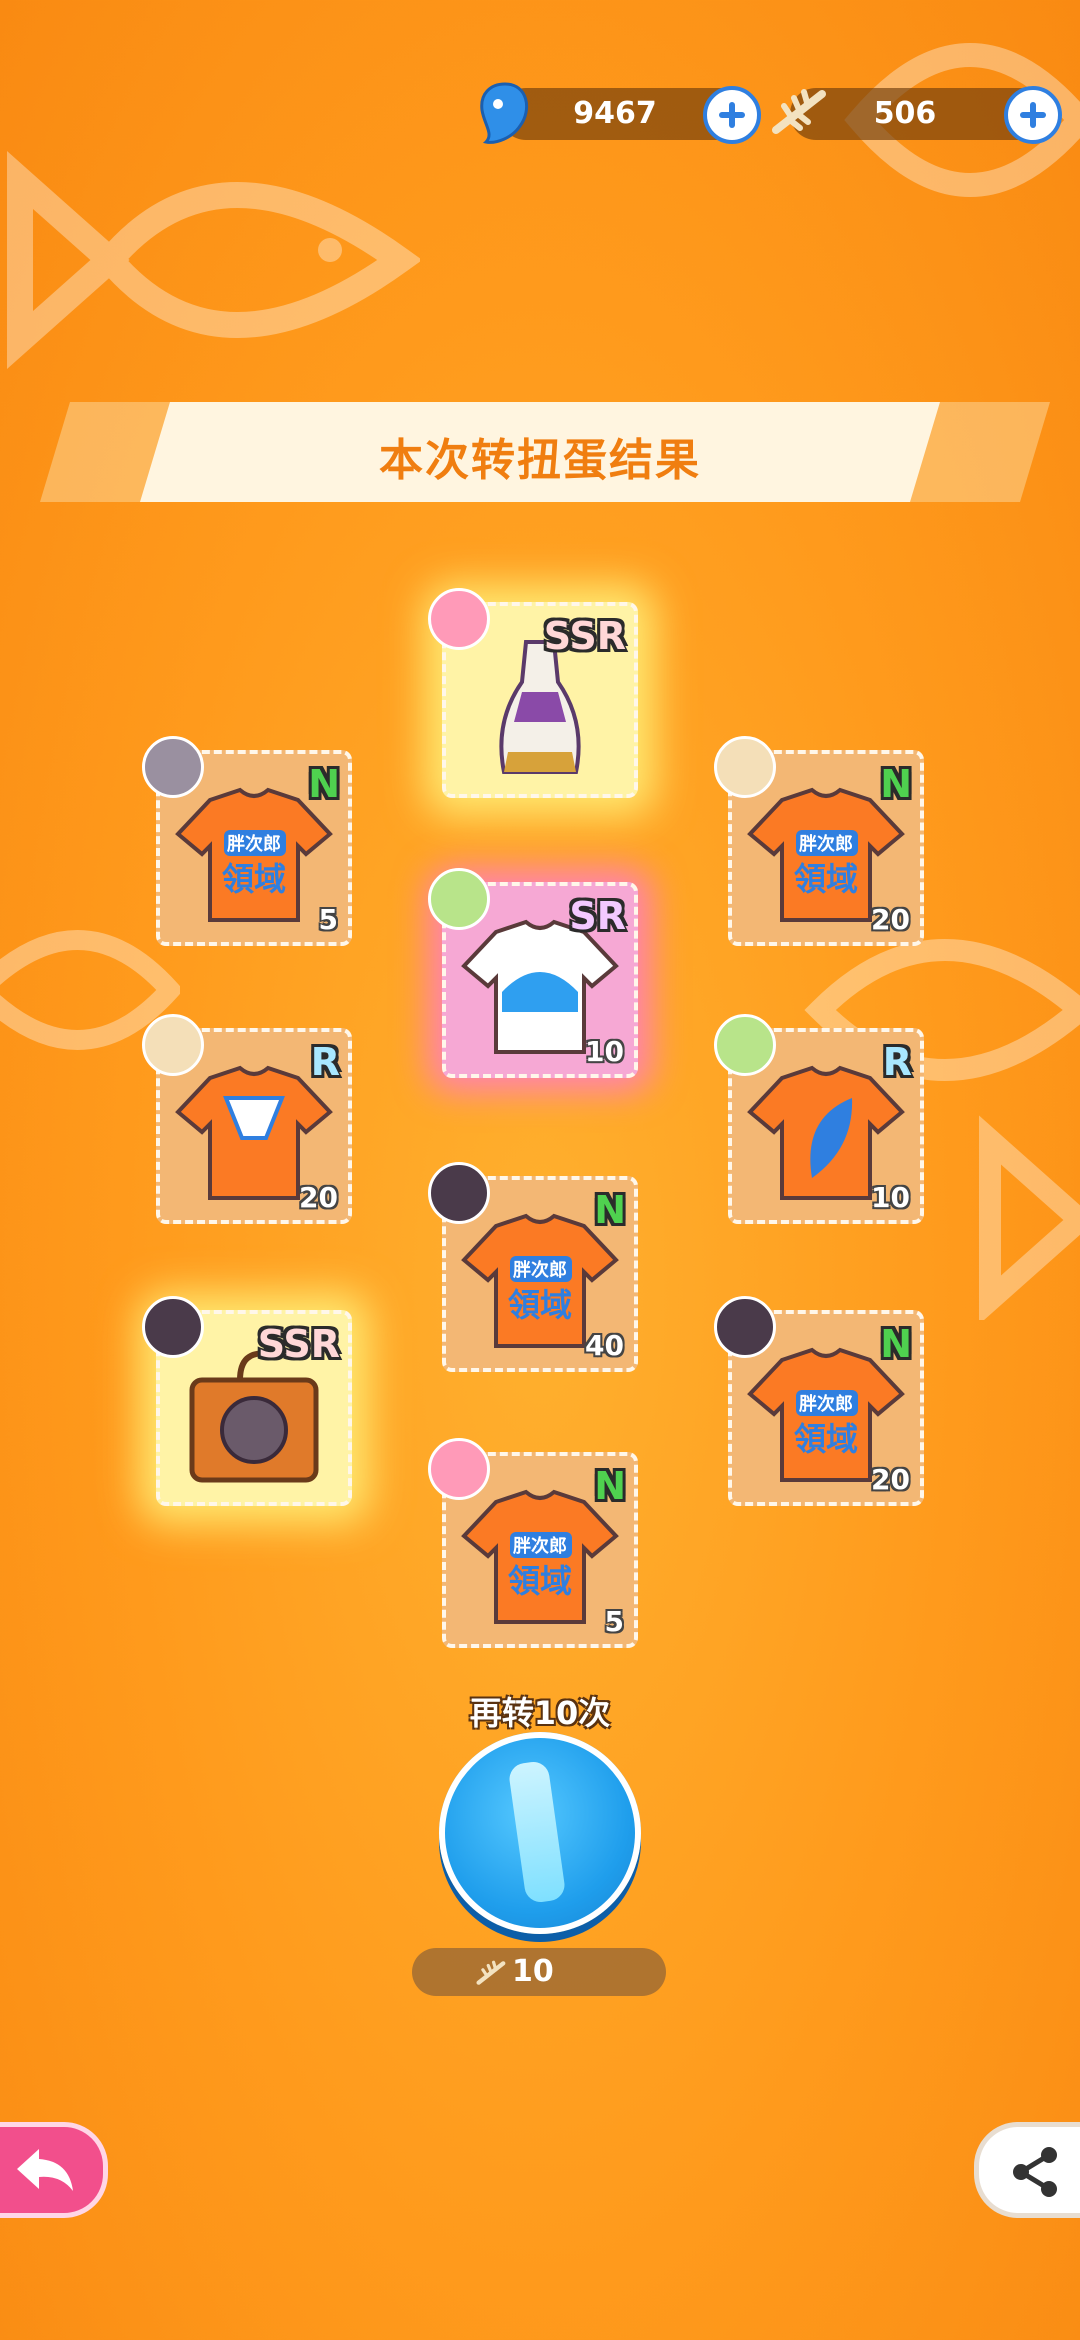 This screenshot has width=1080, height=2340. Describe the element at coordinates (533, 1971) in the screenshot. I see `spin-cost-value: 10` at that location.